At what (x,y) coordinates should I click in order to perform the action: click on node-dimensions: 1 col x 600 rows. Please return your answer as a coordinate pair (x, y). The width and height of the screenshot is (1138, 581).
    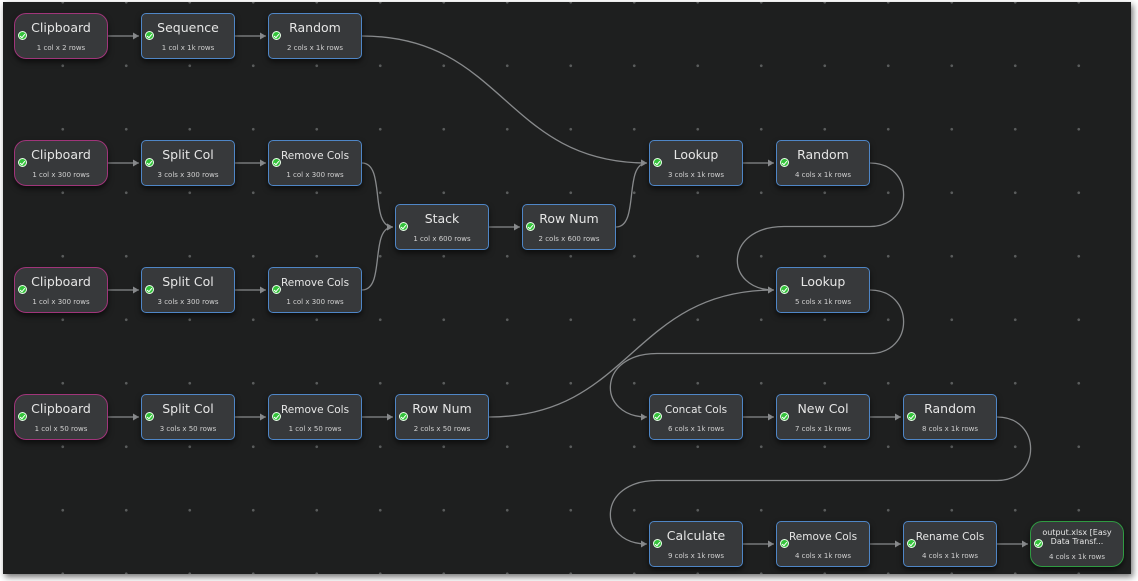
    Looking at the image, I should click on (442, 239).